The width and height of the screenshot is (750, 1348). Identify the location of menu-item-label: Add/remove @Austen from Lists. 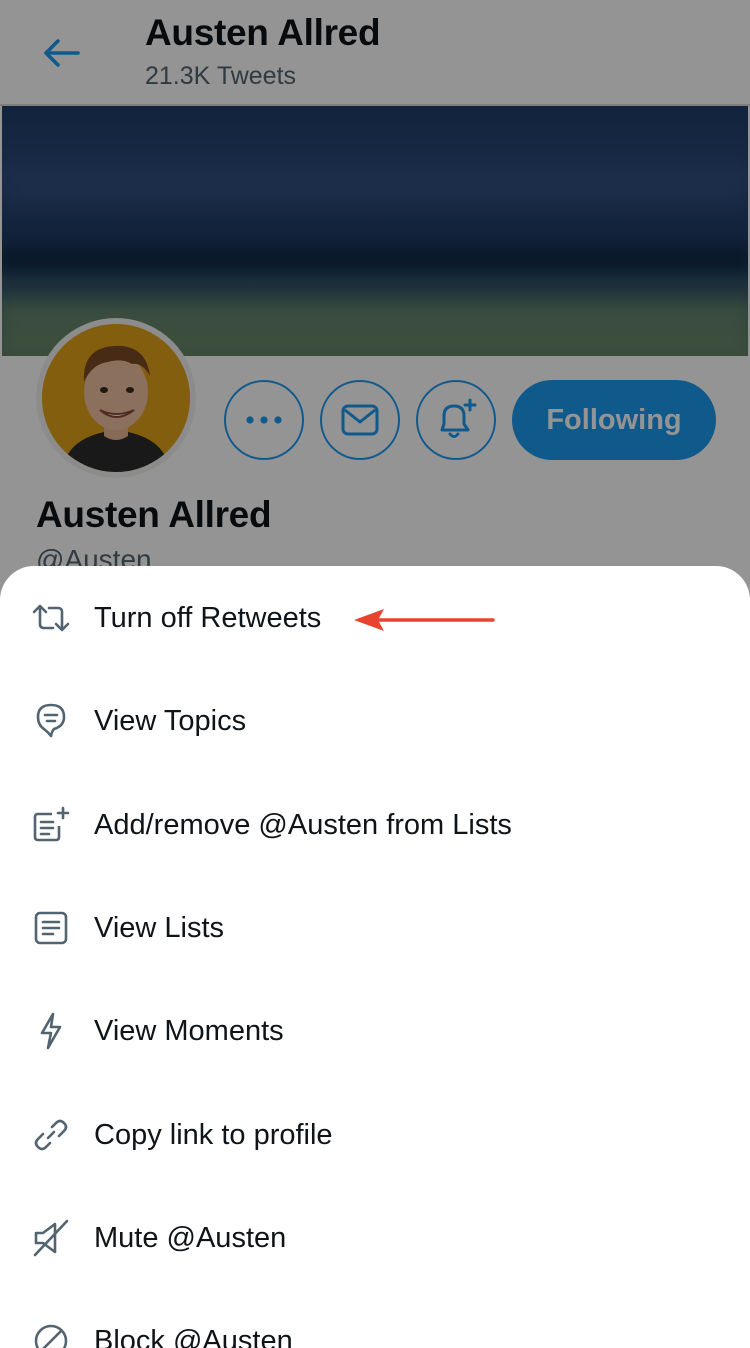
(303, 824).